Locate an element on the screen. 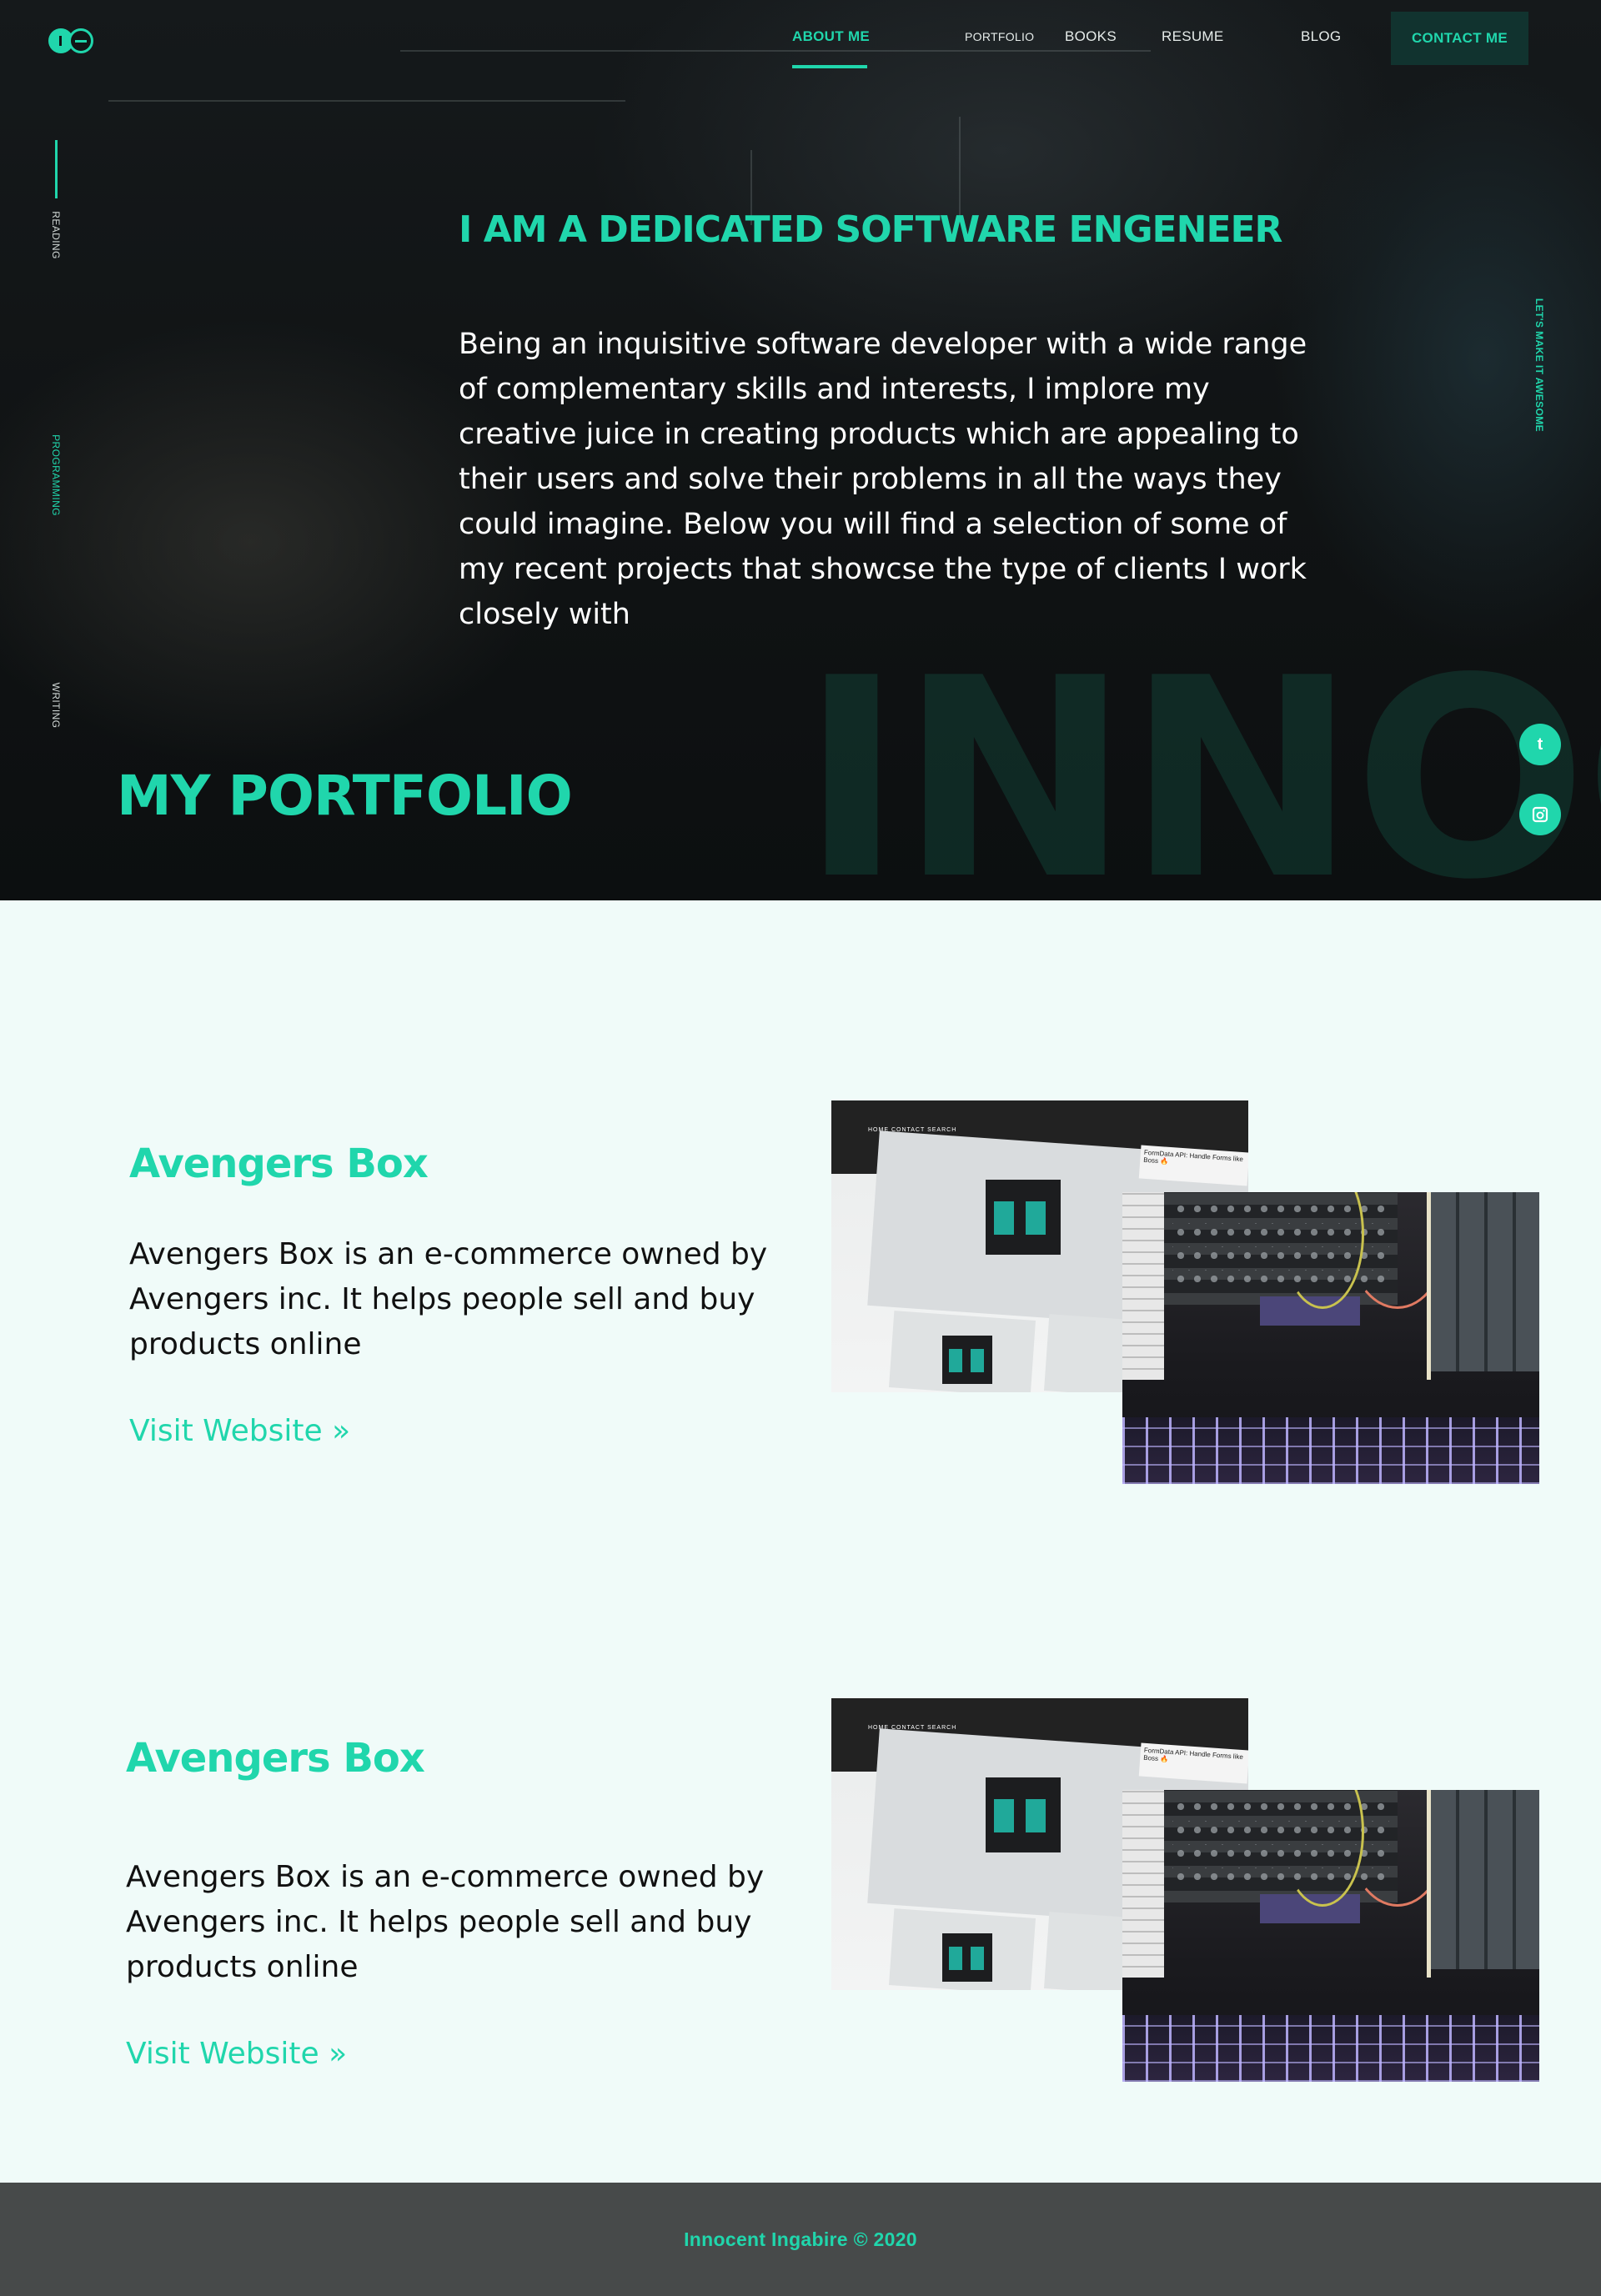  nav-active-indicator is located at coordinates (829, 66).